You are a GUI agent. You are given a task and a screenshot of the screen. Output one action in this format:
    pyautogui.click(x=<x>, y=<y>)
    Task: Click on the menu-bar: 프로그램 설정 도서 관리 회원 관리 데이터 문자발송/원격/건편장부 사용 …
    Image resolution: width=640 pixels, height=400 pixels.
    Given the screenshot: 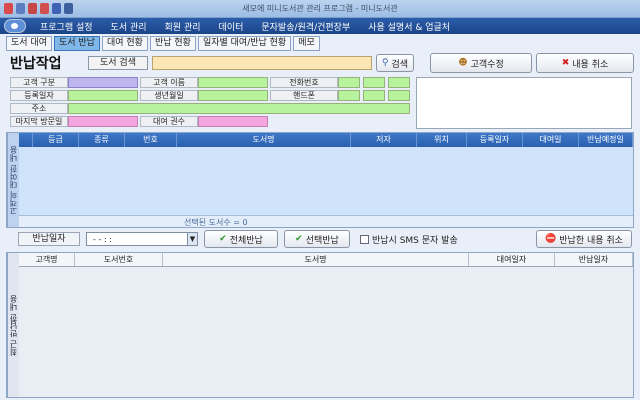 What is the action you would take?
    pyautogui.click(x=320, y=26)
    